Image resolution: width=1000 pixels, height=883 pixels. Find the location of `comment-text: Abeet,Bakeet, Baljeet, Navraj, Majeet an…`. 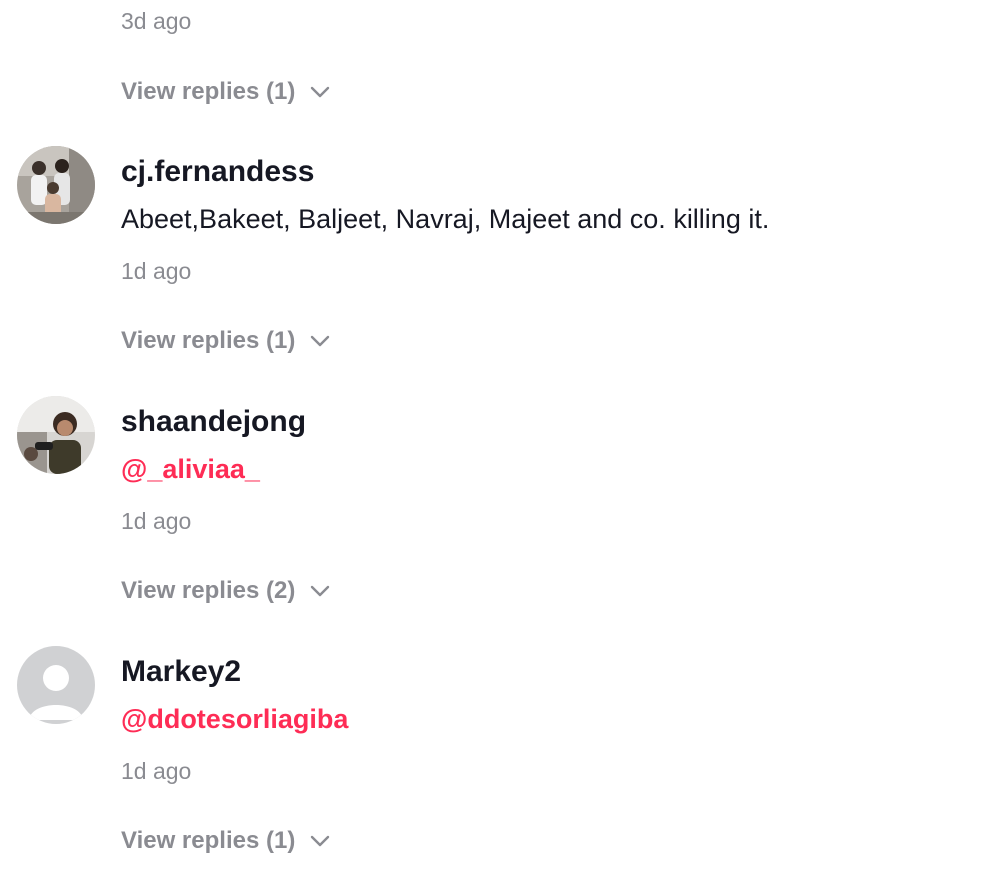

comment-text: Abeet,Bakeet, Baljeet, Navraj, Majeet an… is located at coordinates (445, 219).